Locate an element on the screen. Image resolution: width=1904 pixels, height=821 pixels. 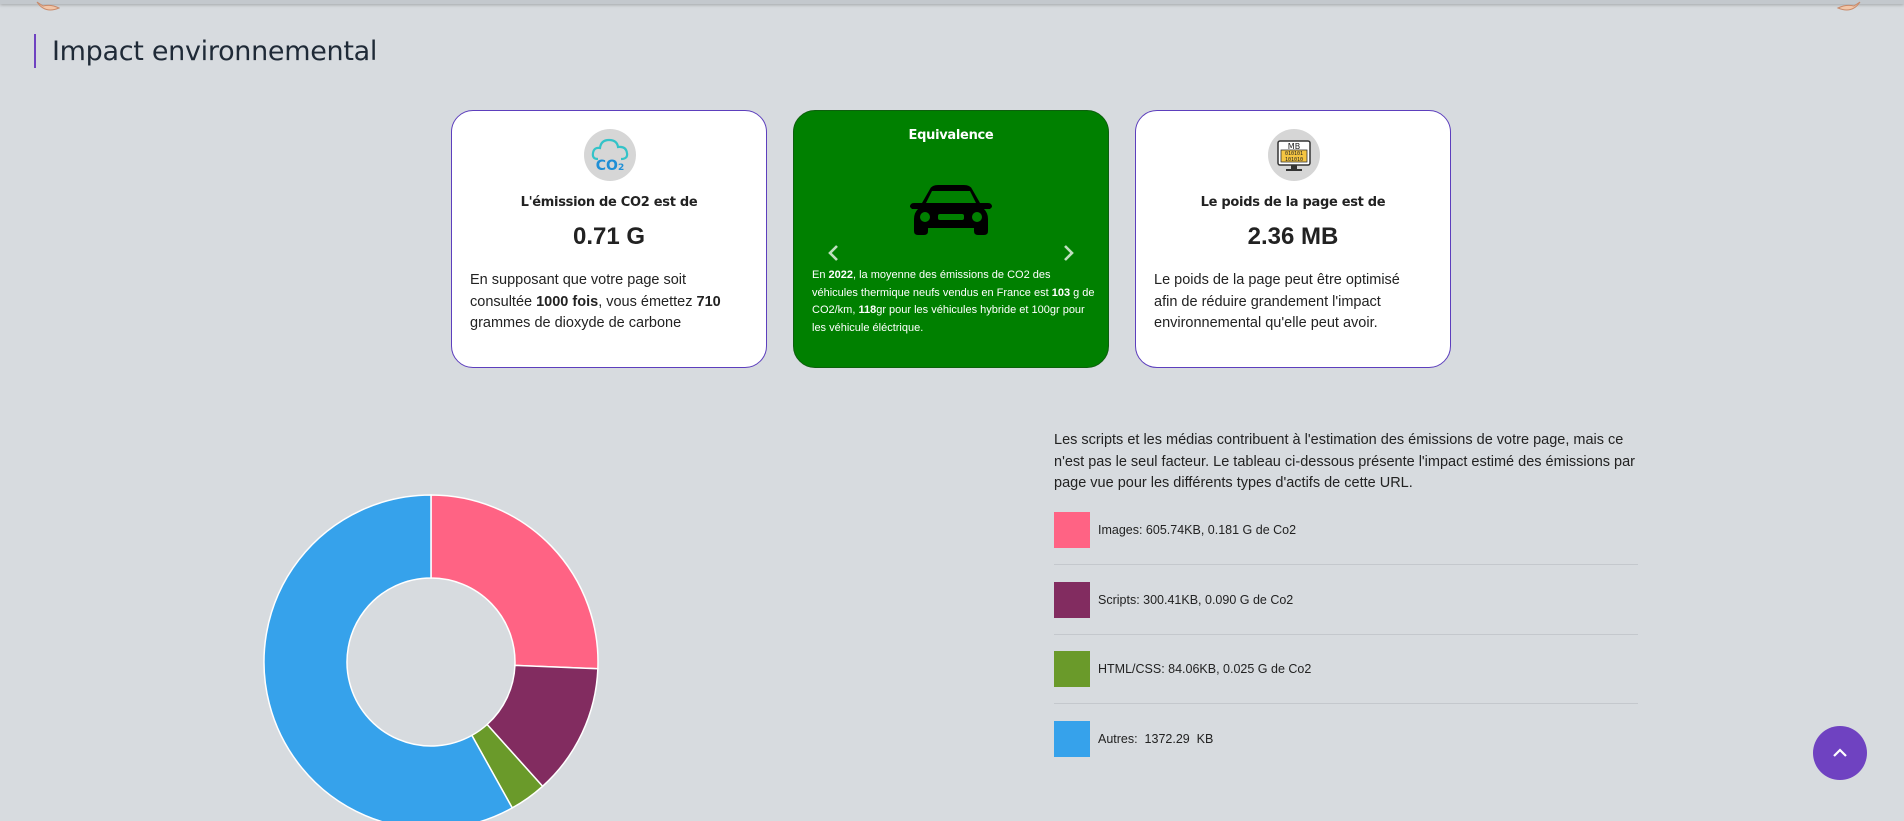
chevron-right-icon is located at coordinates (1069, 253).